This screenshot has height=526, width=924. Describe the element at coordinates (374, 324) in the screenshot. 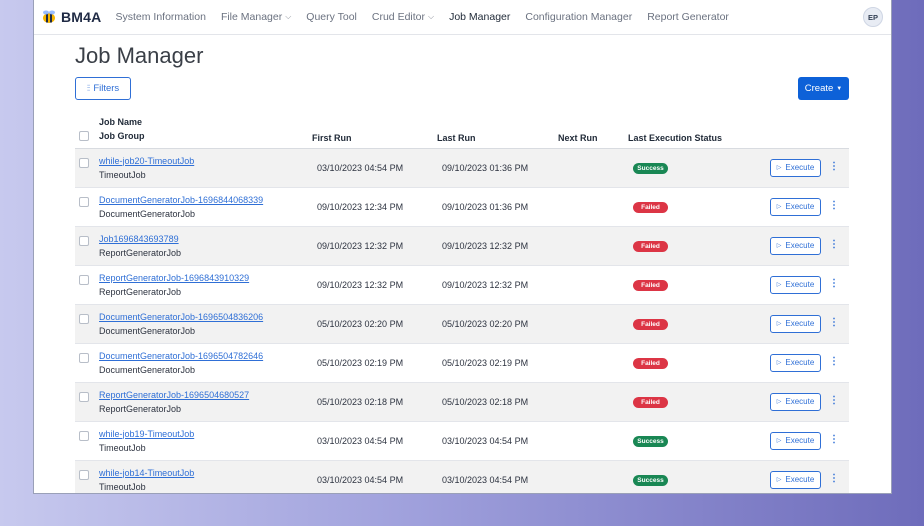

I see `first-run-cell: 05/10/2023 02:20 PM` at that location.